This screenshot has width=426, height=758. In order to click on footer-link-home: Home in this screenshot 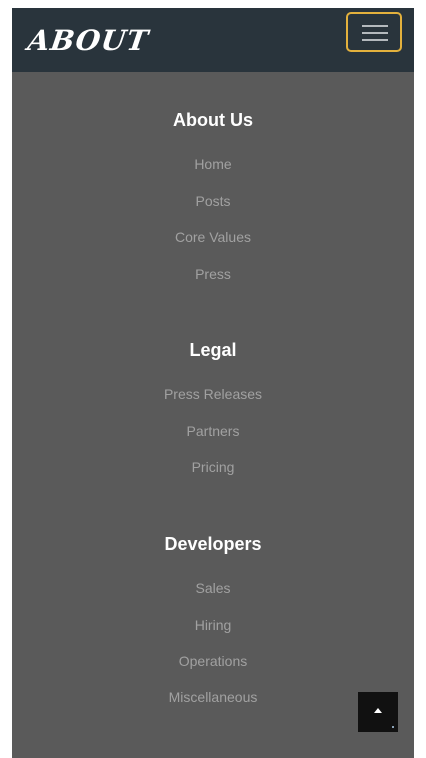, I will do `click(213, 164)`.